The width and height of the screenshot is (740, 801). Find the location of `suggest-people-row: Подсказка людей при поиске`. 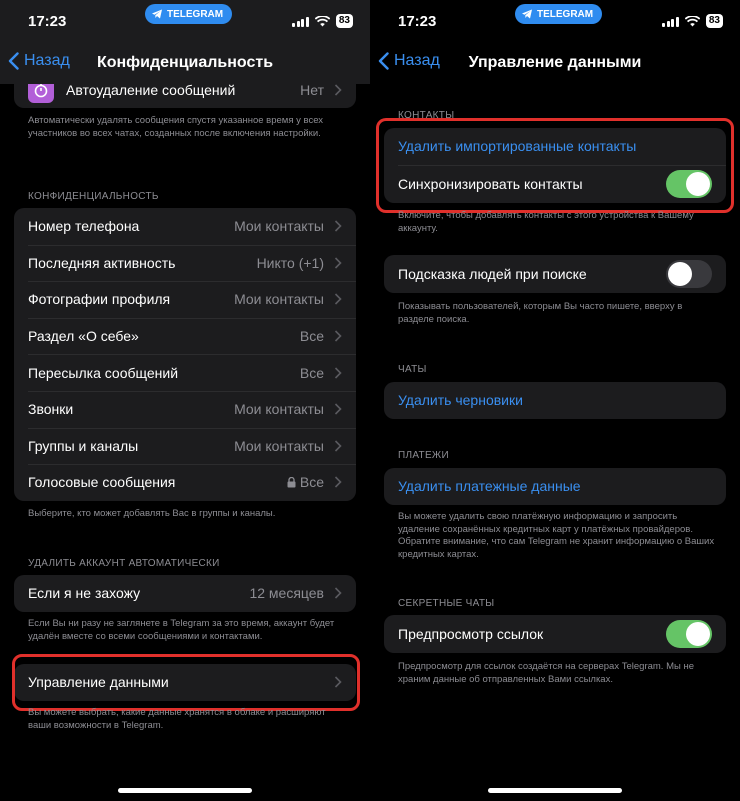

suggest-people-row: Подсказка людей при поиске is located at coordinates (555, 274).